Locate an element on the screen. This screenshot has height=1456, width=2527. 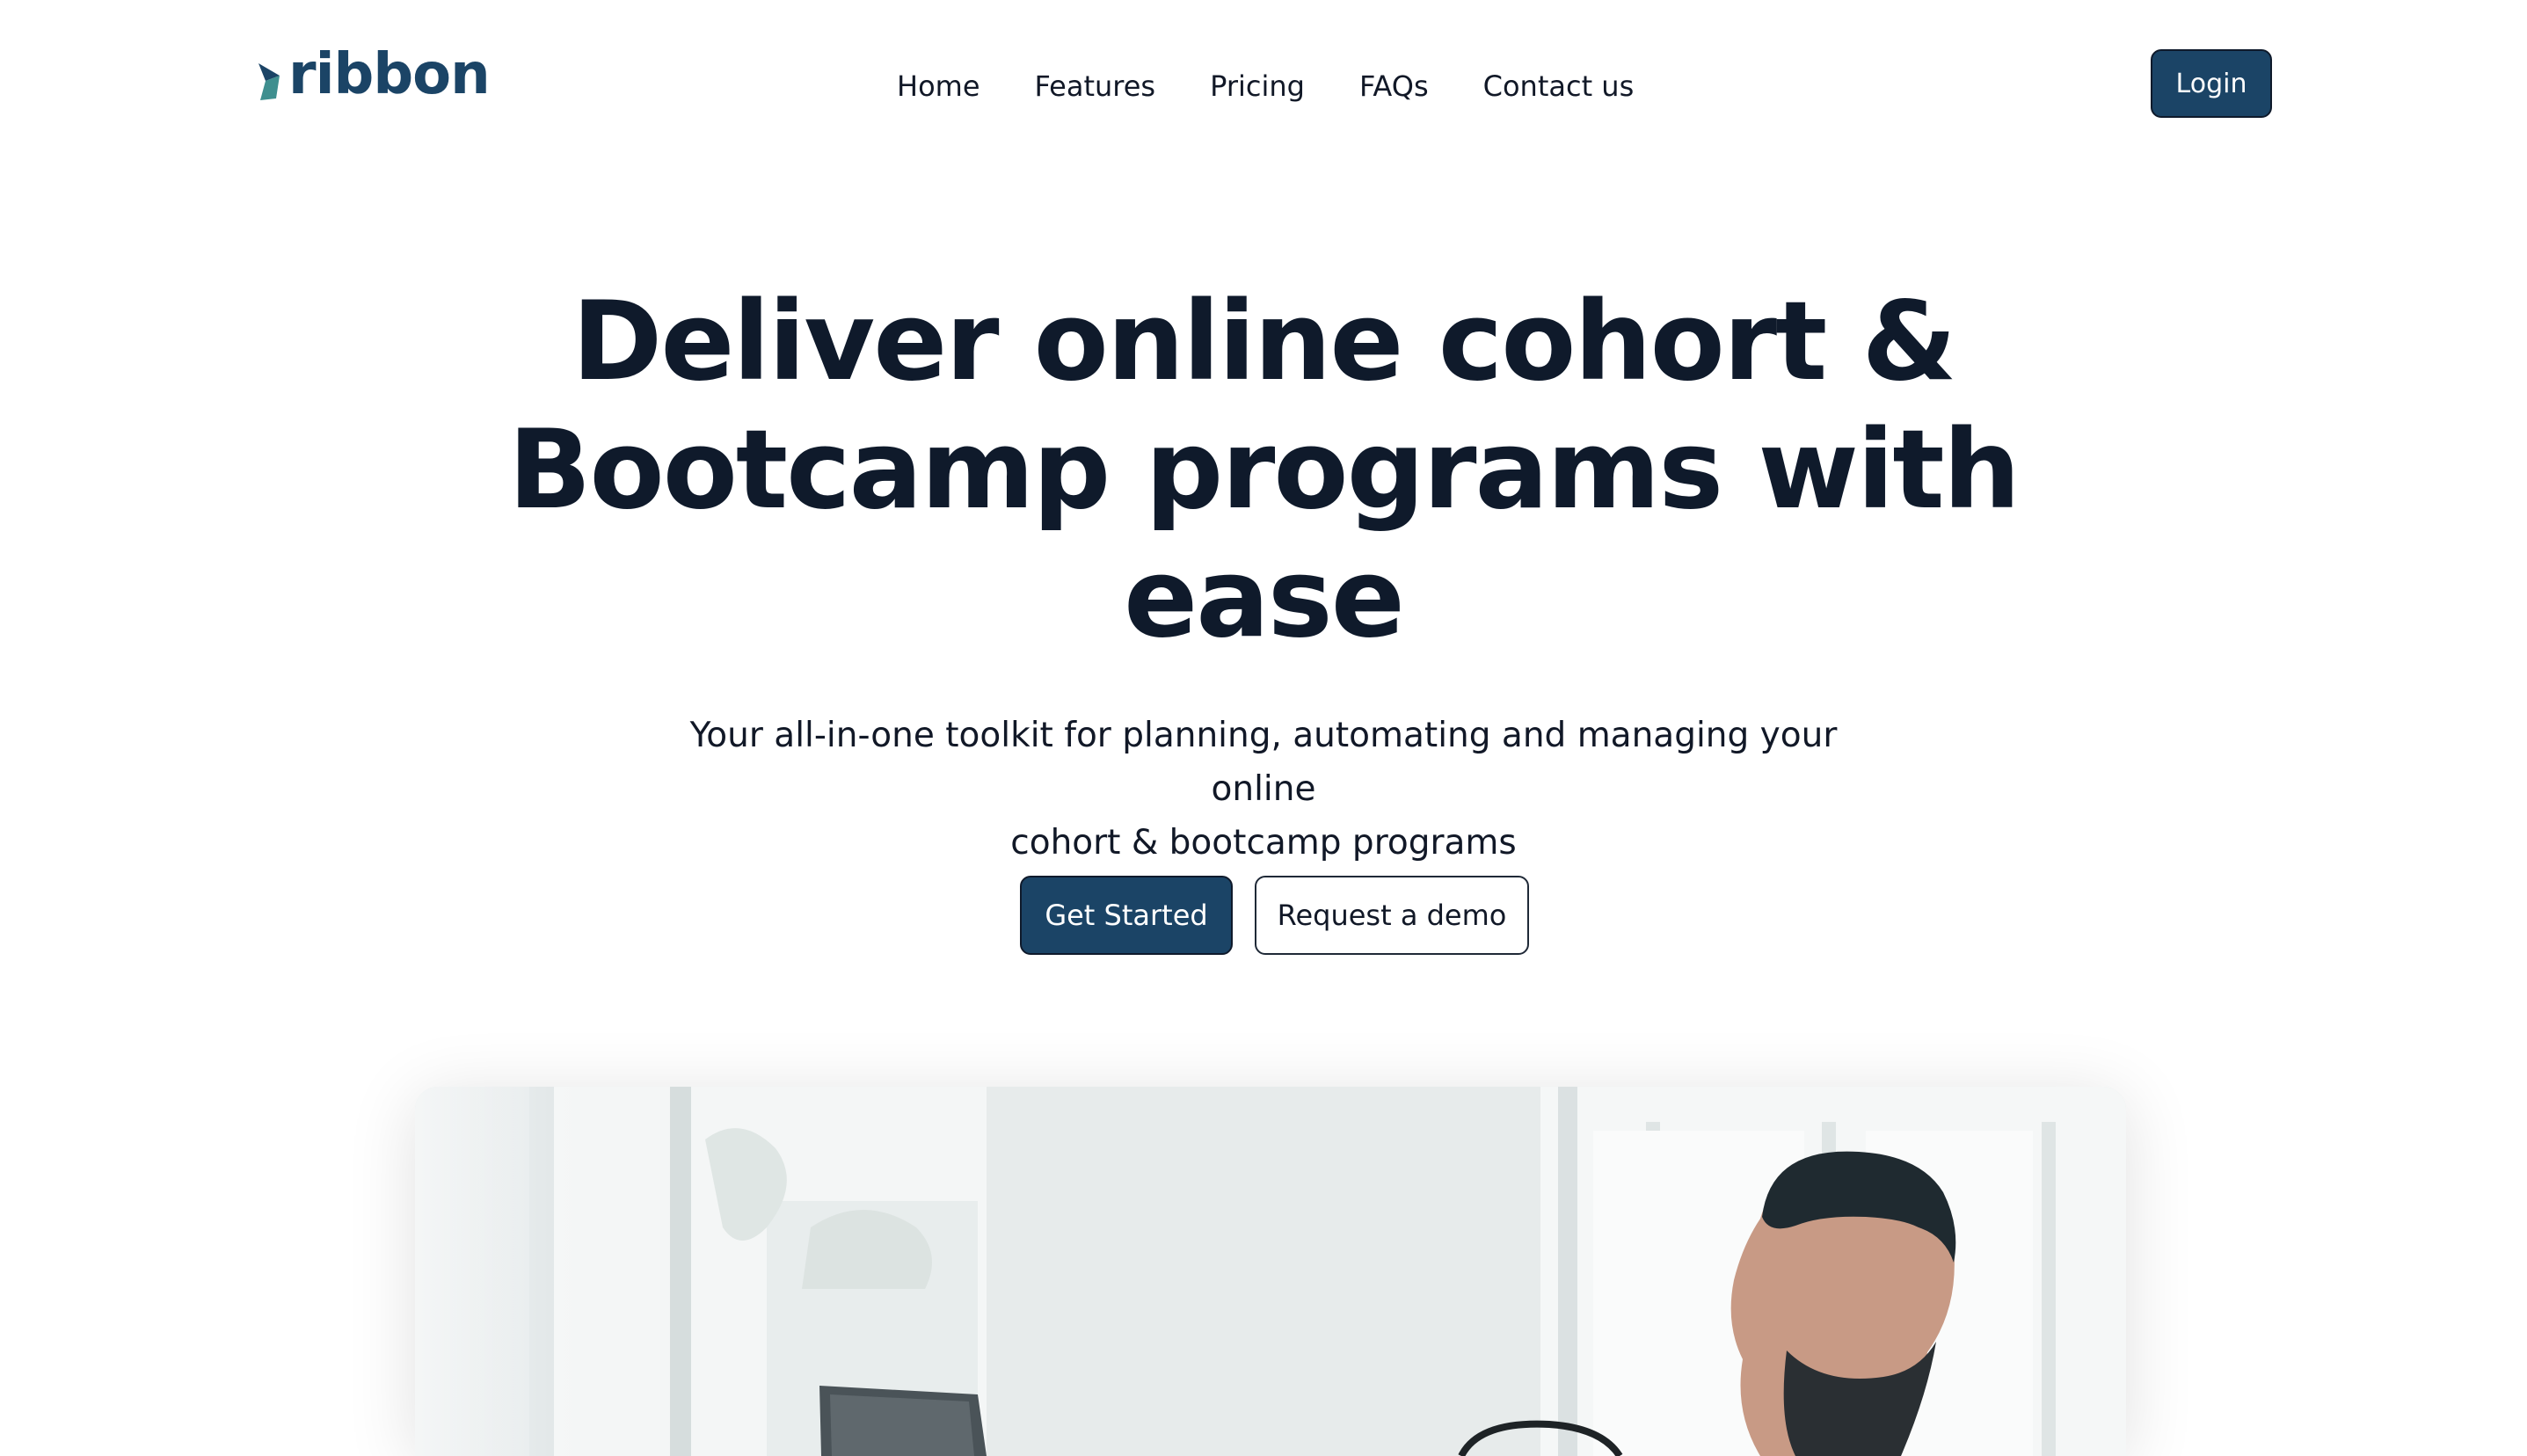
nav-item-faqs: FAQs is located at coordinates (1394, 86).